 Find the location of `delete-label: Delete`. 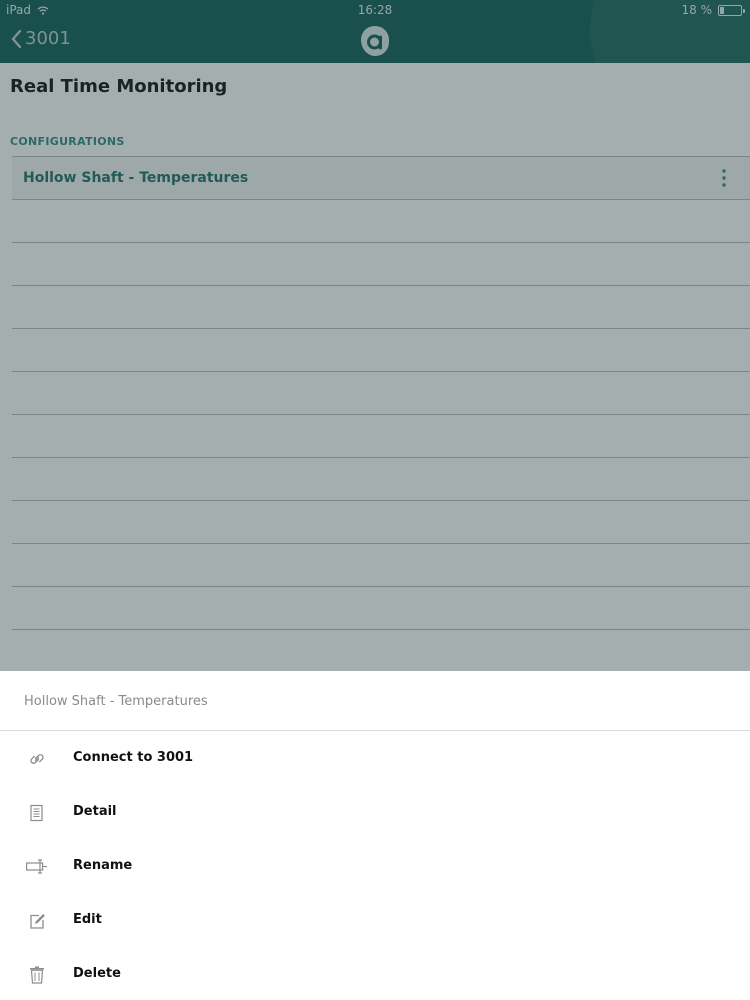

delete-label: Delete is located at coordinates (97, 973).